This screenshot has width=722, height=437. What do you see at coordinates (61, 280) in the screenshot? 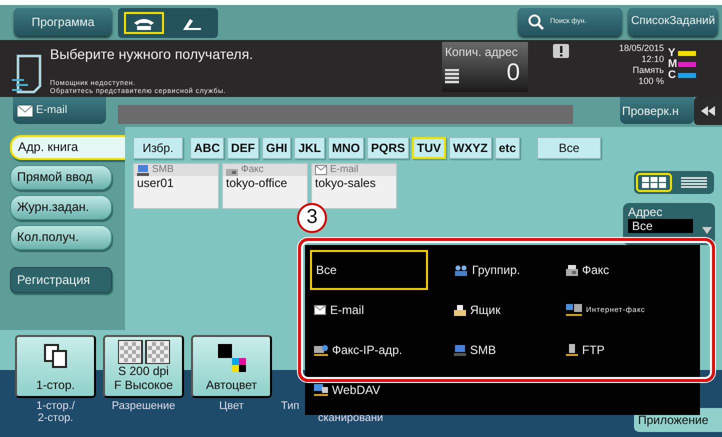
I see `sidebar-tab: Регистрация` at bounding box center [61, 280].